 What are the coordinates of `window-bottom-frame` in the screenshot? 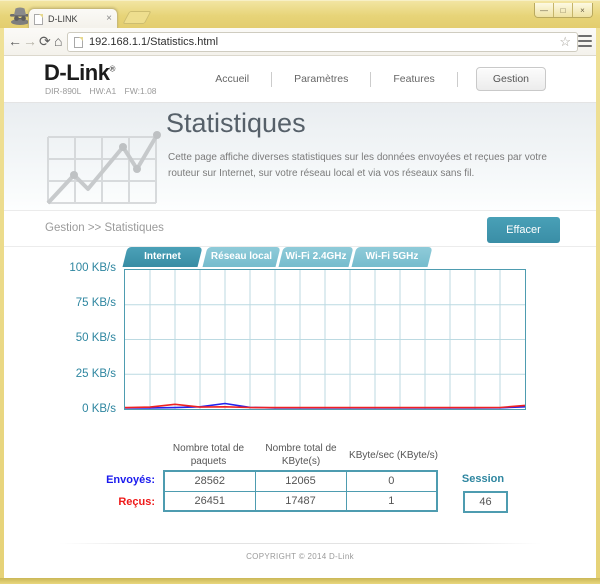 It's located at (300, 581).